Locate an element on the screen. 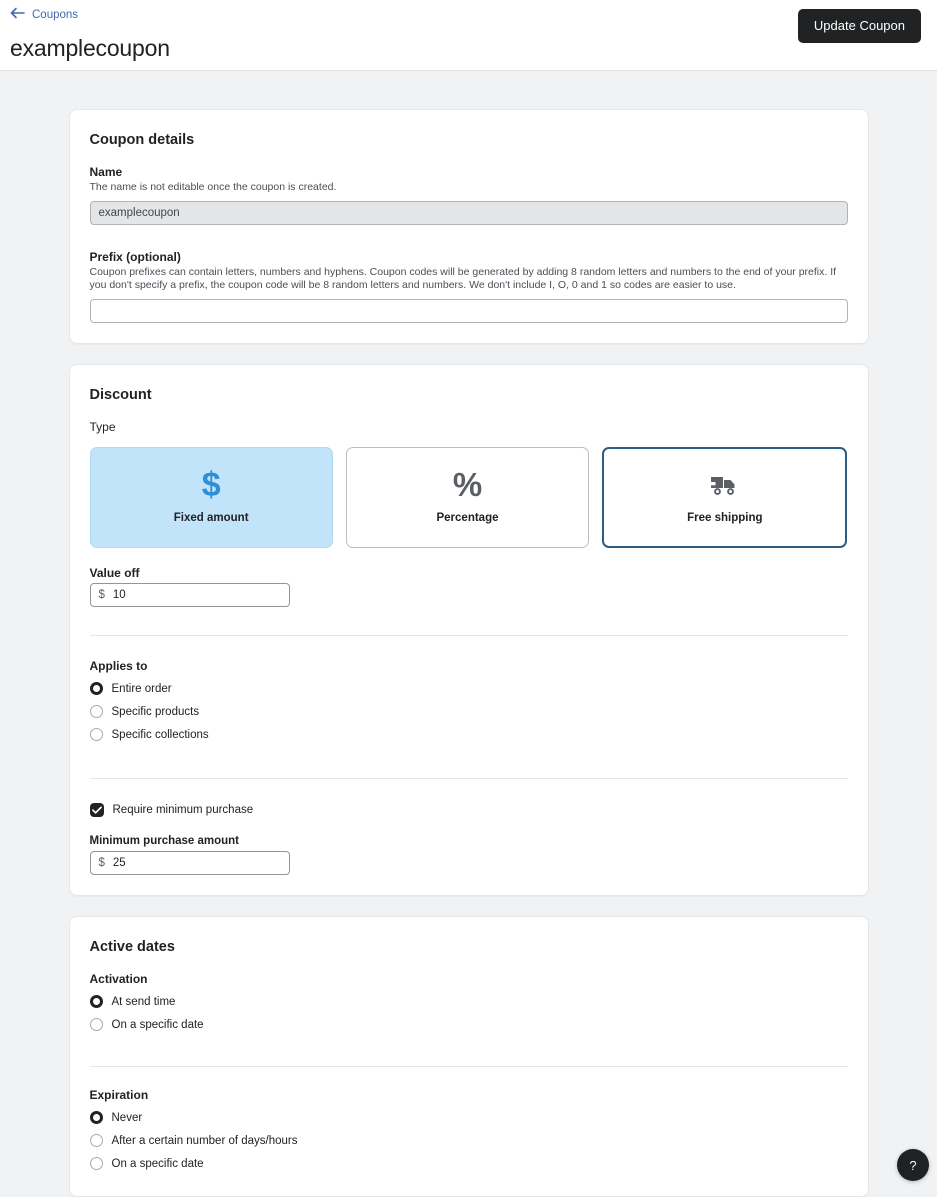  percent-icon: % is located at coordinates (467, 484).